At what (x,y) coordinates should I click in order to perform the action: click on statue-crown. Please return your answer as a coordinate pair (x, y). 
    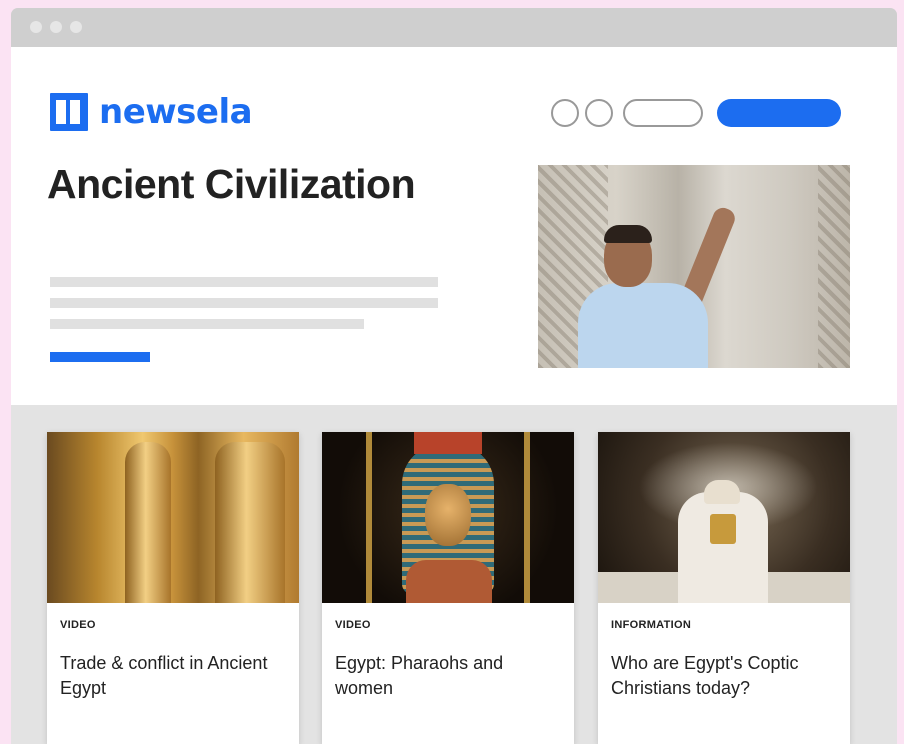
    Looking at the image, I should click on (448, 443).